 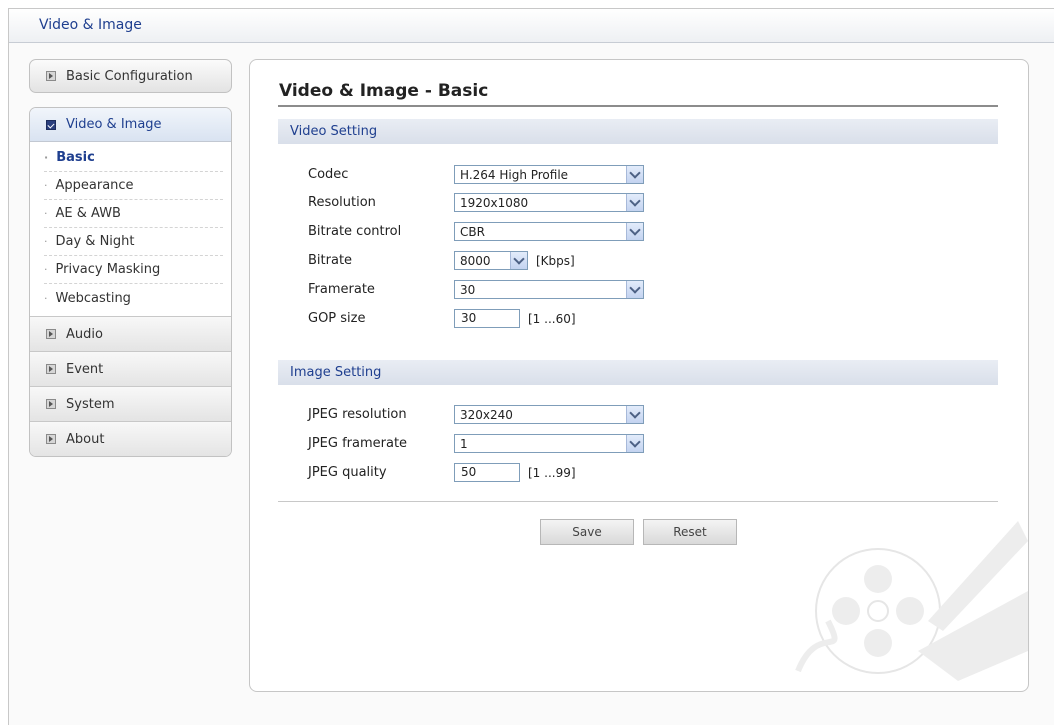 I want to click on jpeg-resolution-row: JPEG resolution 320x240, so click(x=476, y=414).